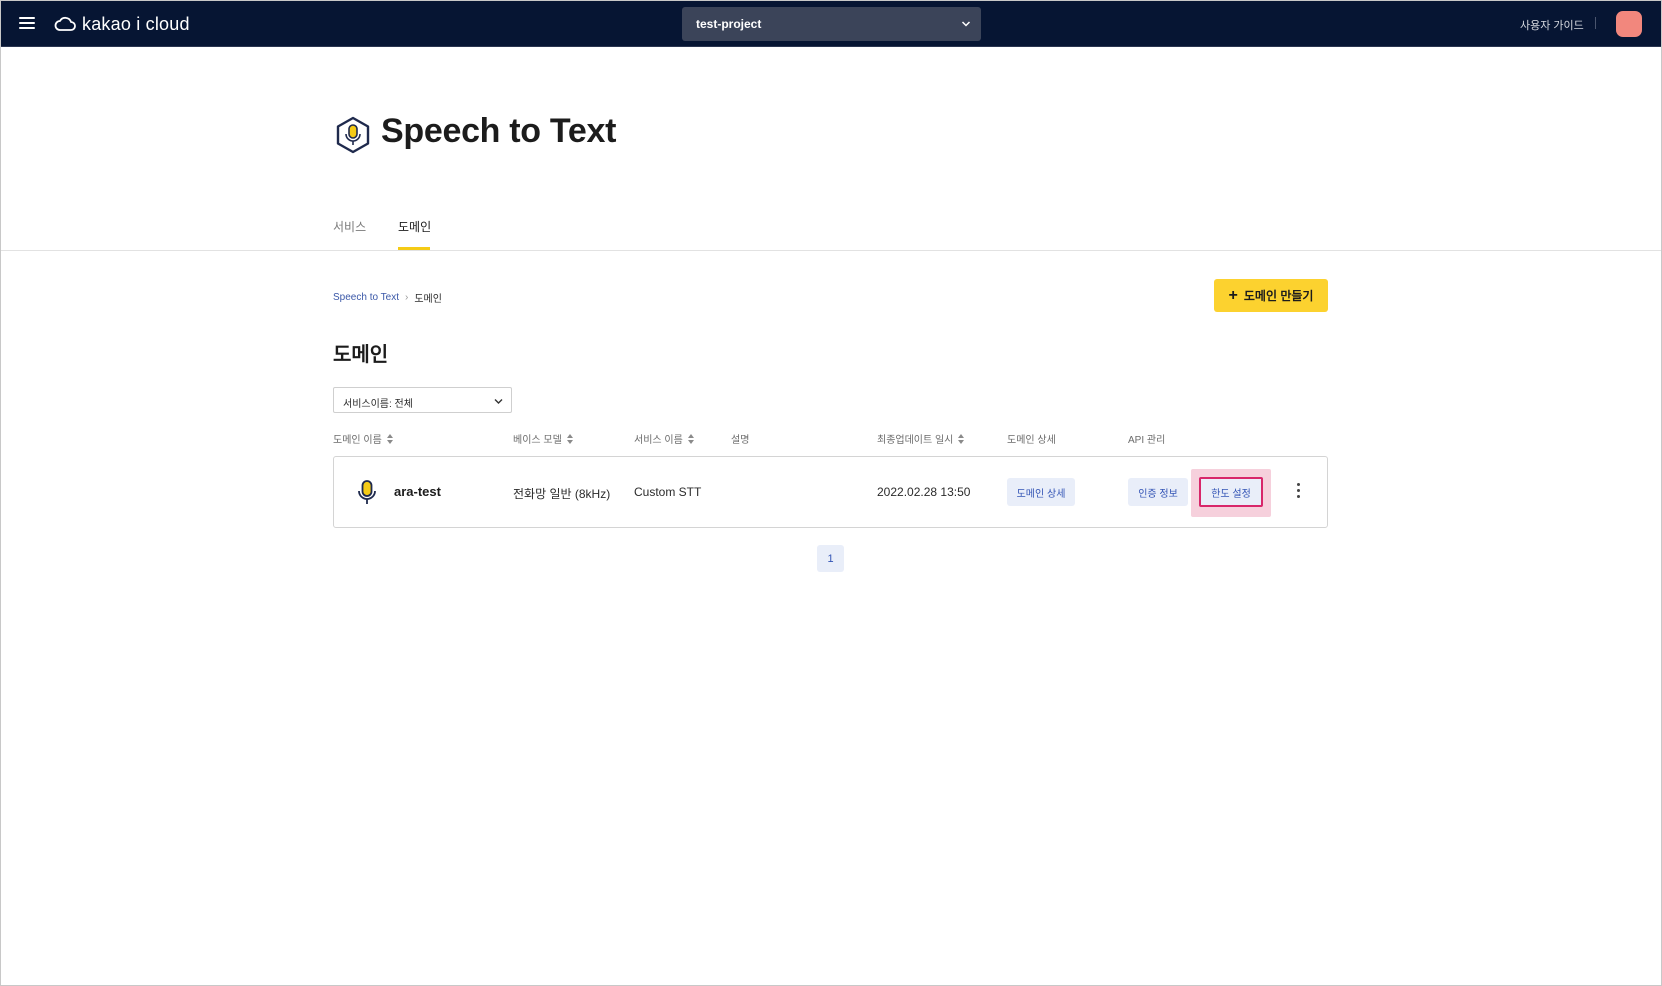 This screenshot has width=1662, height=986. I want to click on plus-icon: +, so click(1233, 295).